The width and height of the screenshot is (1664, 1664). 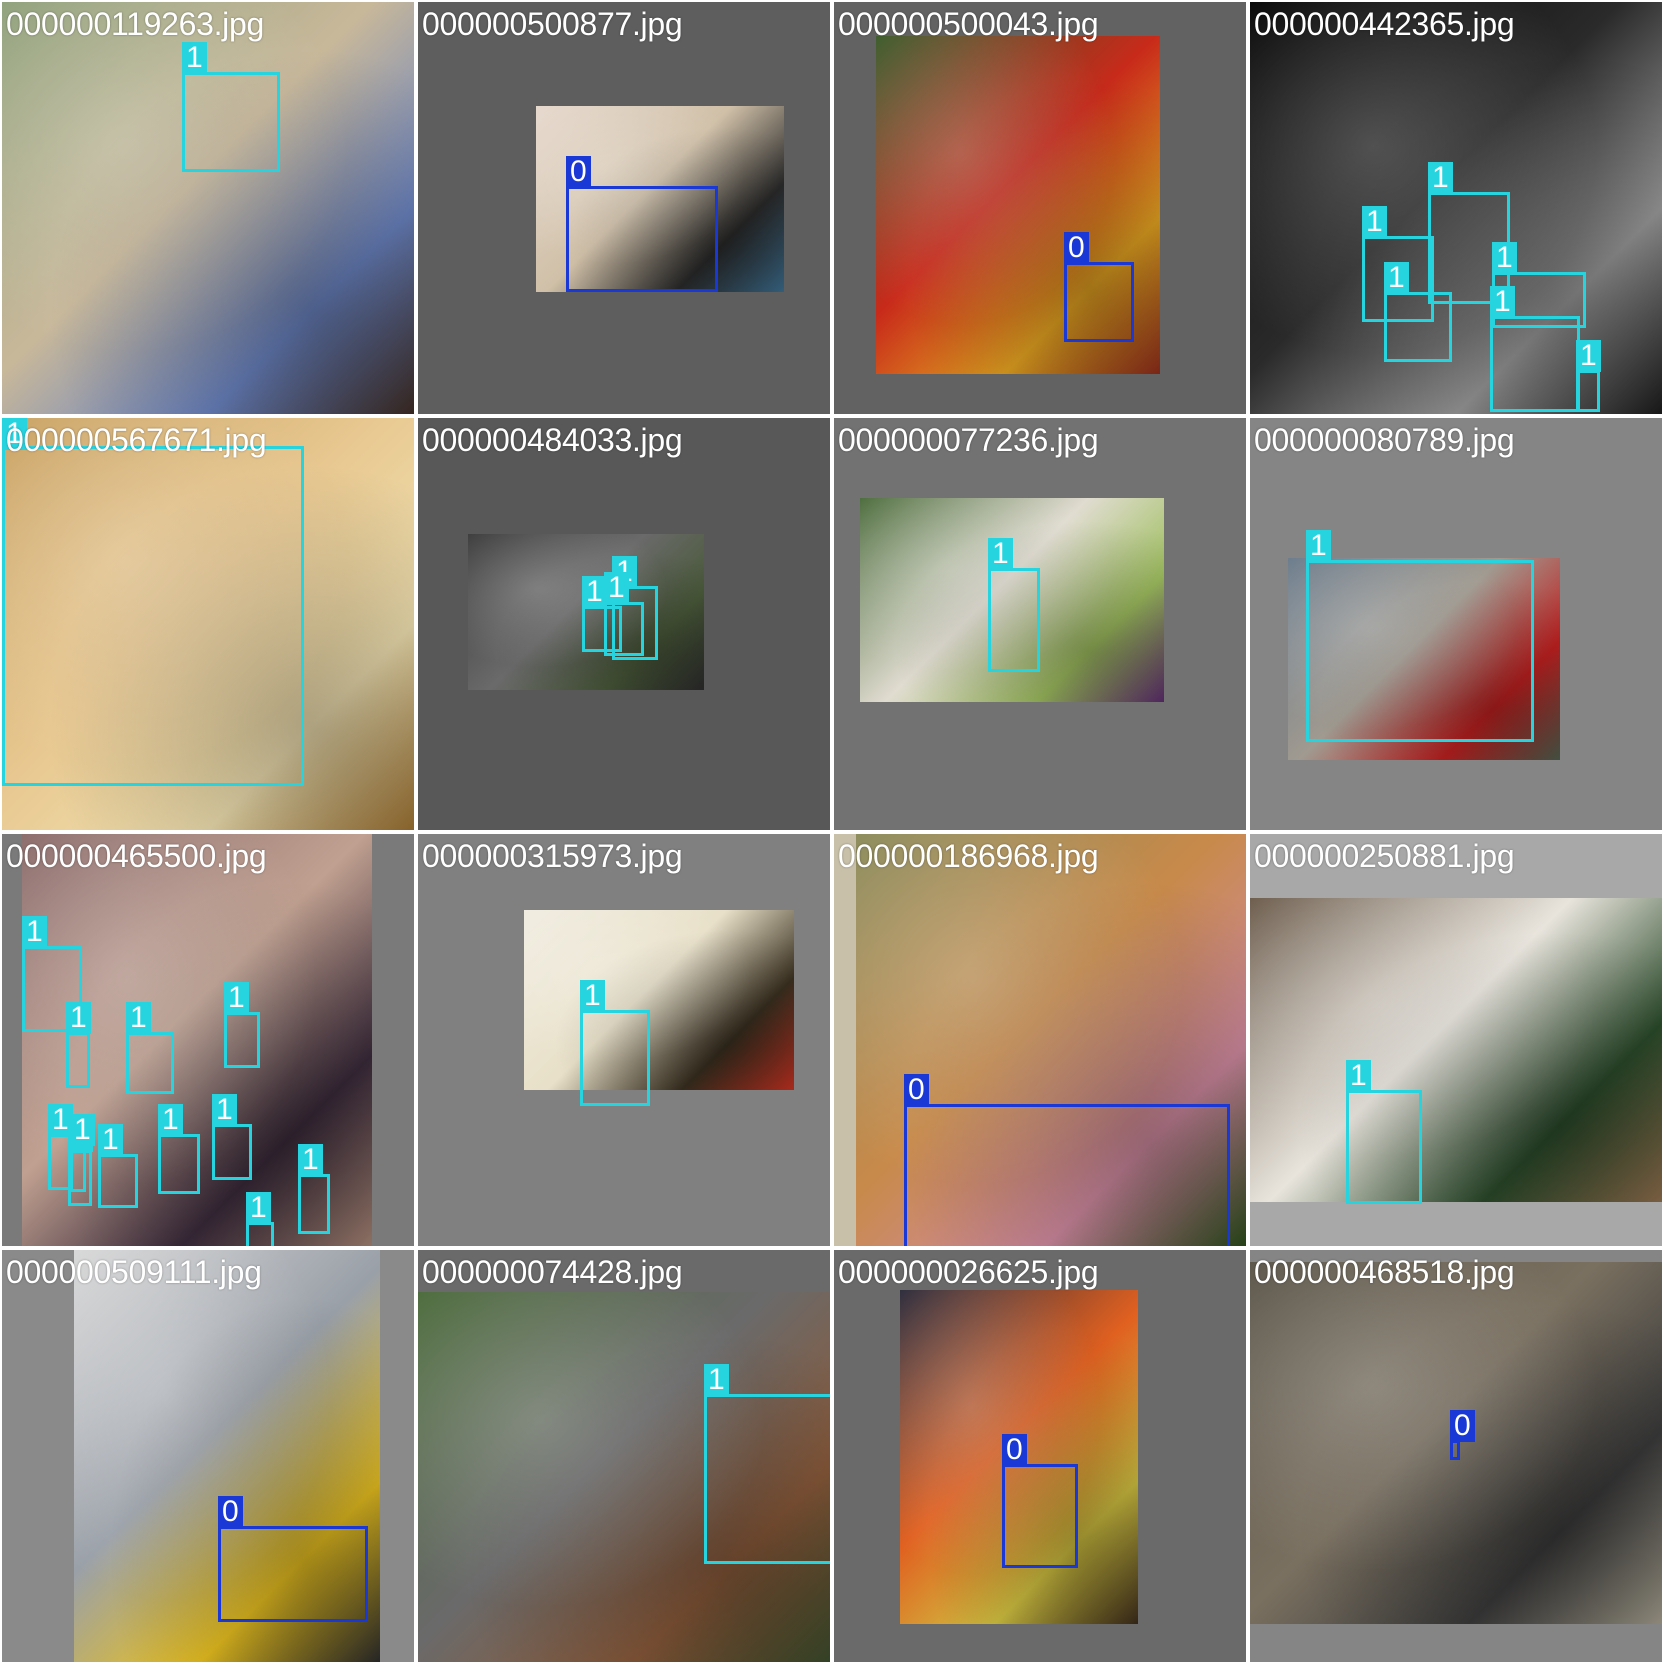 What do you see at coordinates (968, 24) in the screenshot?
I see `tile-filename: 000000500043.jpg` at bounding box center [968, 24].